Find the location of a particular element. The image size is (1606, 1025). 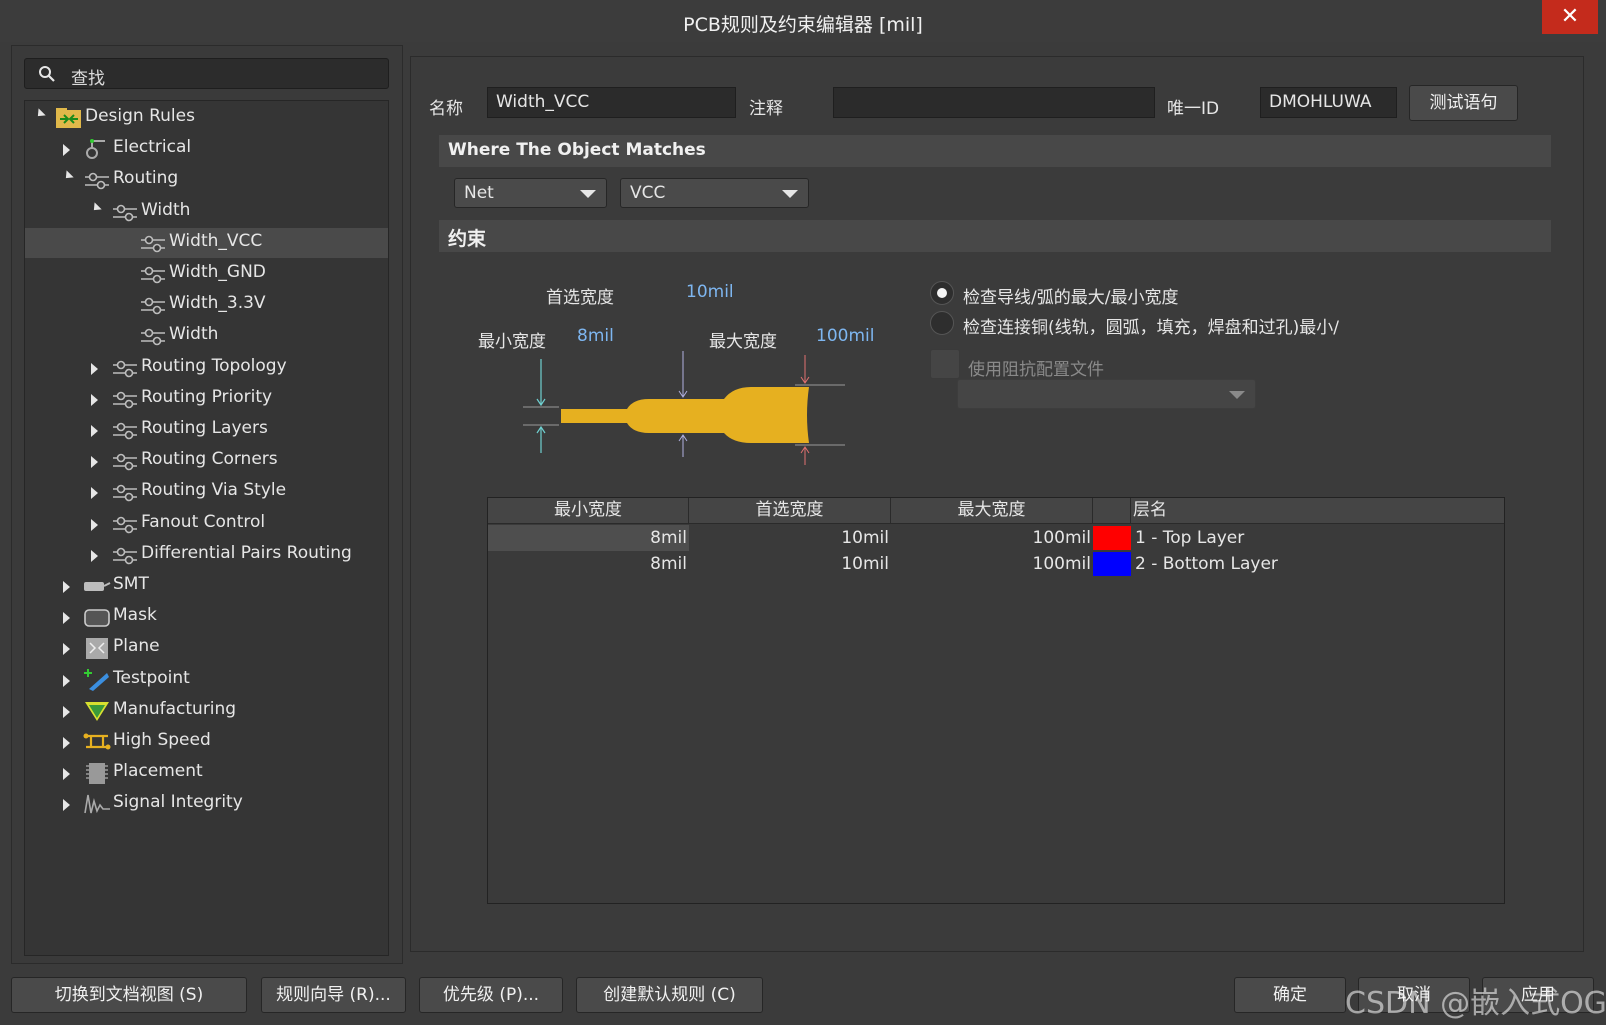

tree-item: Mask is located at coordinates (206, 617).